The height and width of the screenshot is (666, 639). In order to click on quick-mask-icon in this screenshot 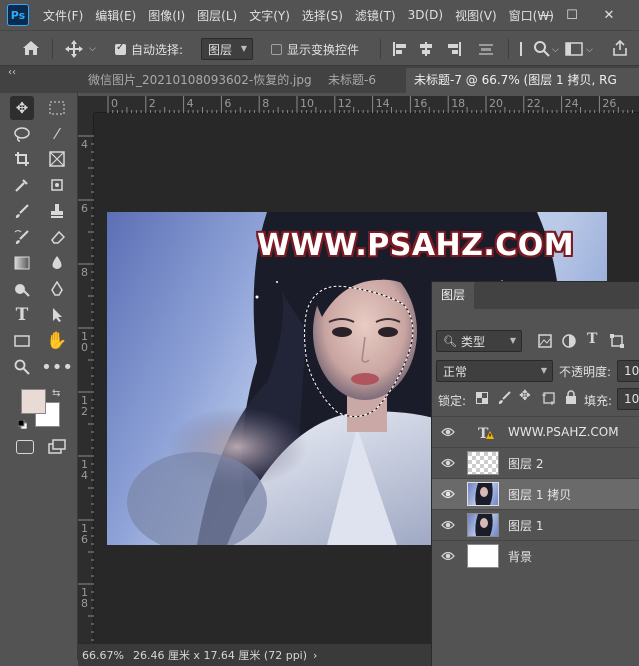, I will do `click(25, 447)`.